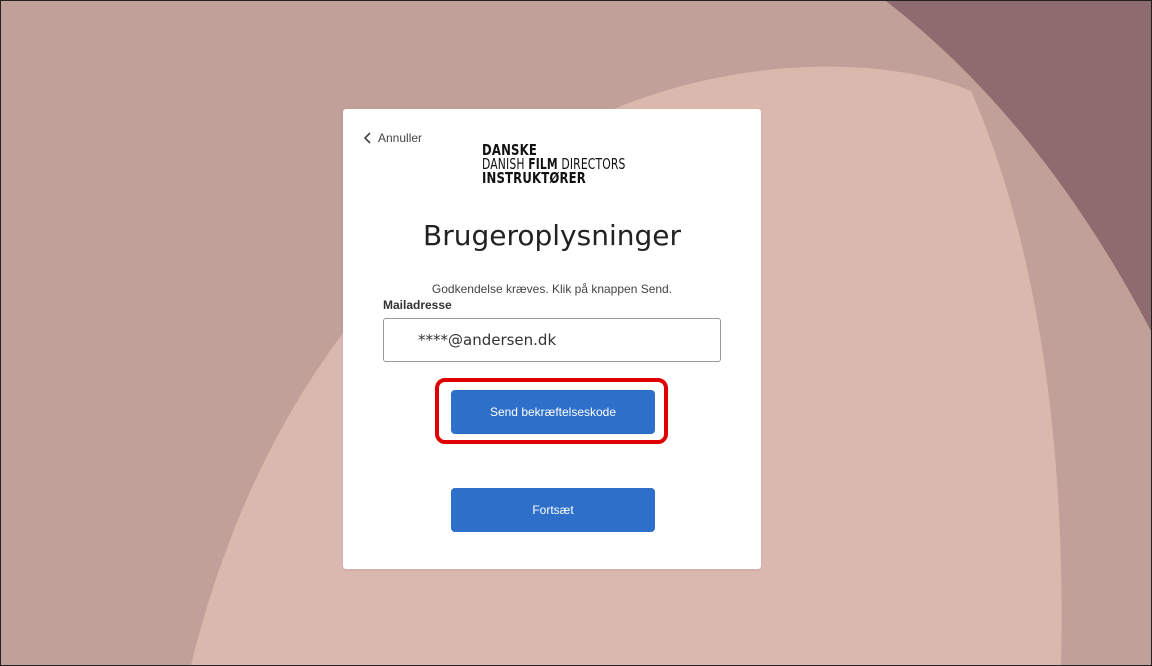  Describe the element at coordinates (552, 235) in the screenshot. I see `page-title: Brugeroplysninger` at that location.